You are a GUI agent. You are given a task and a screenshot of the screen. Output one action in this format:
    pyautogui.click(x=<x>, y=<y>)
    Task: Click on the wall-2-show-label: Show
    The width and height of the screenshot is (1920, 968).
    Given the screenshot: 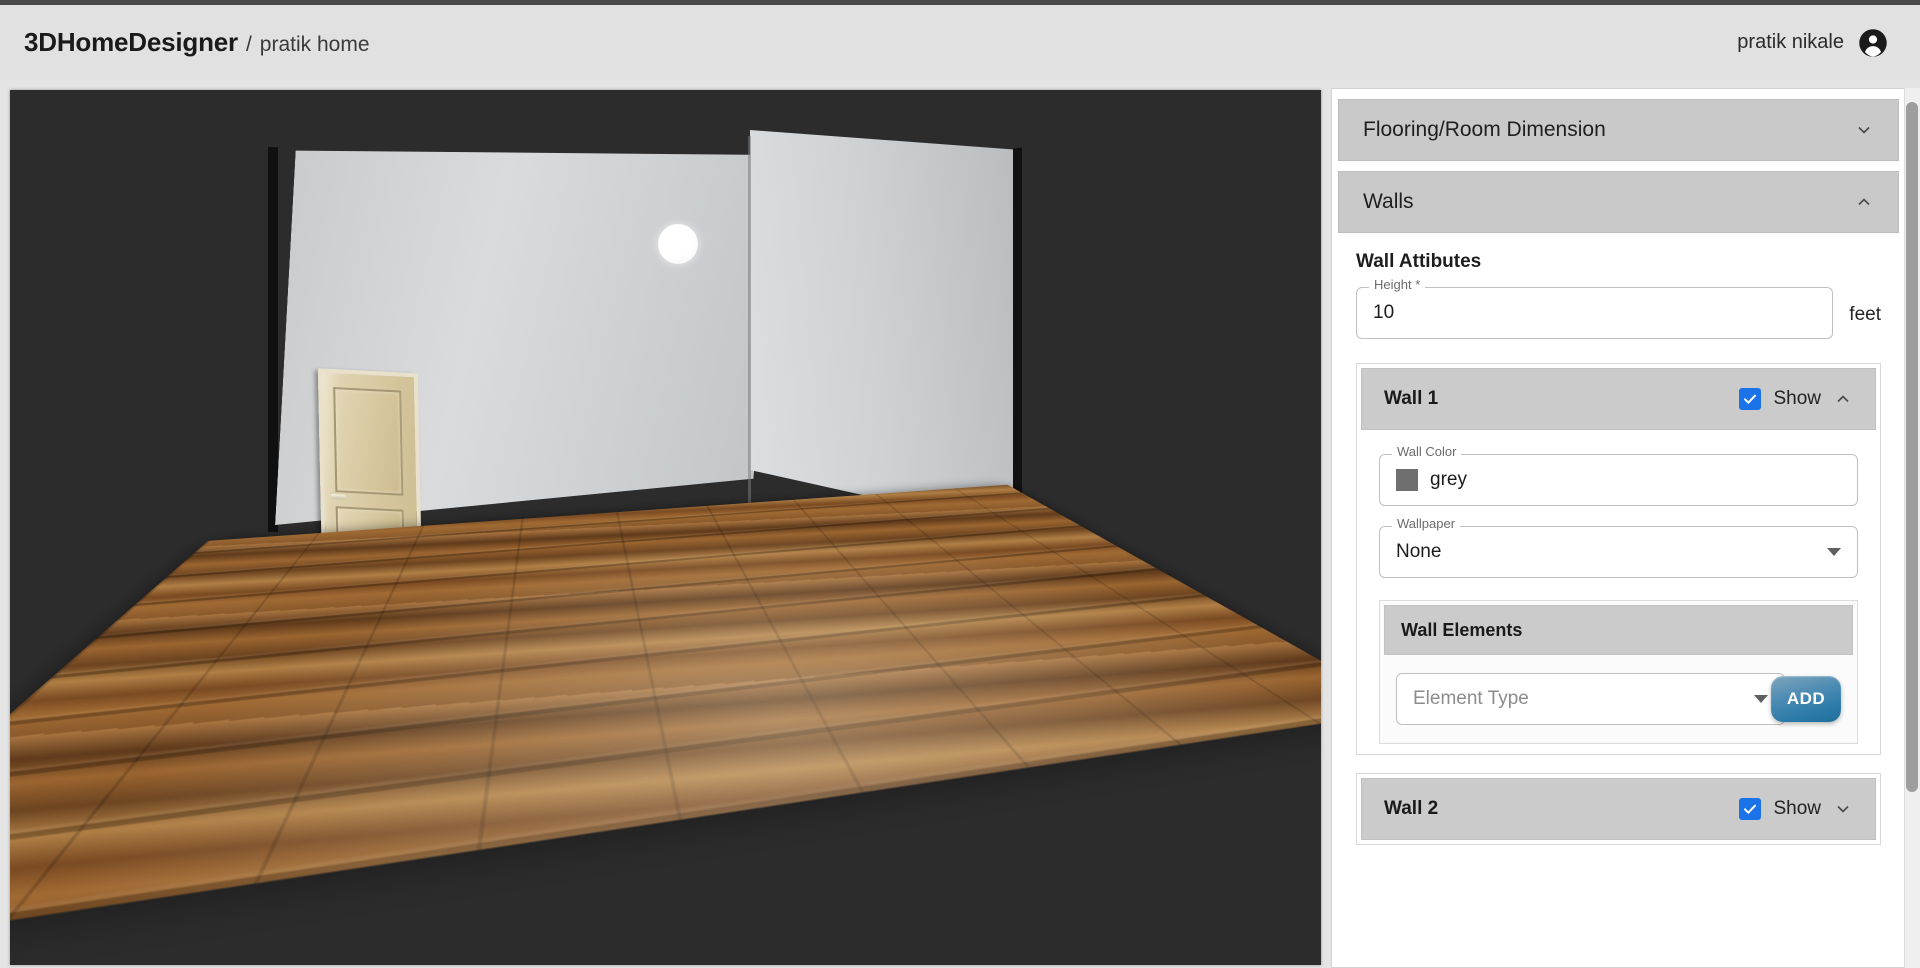 What is the action you would take?
    pyautogui.click(x=1797, y=808)
    